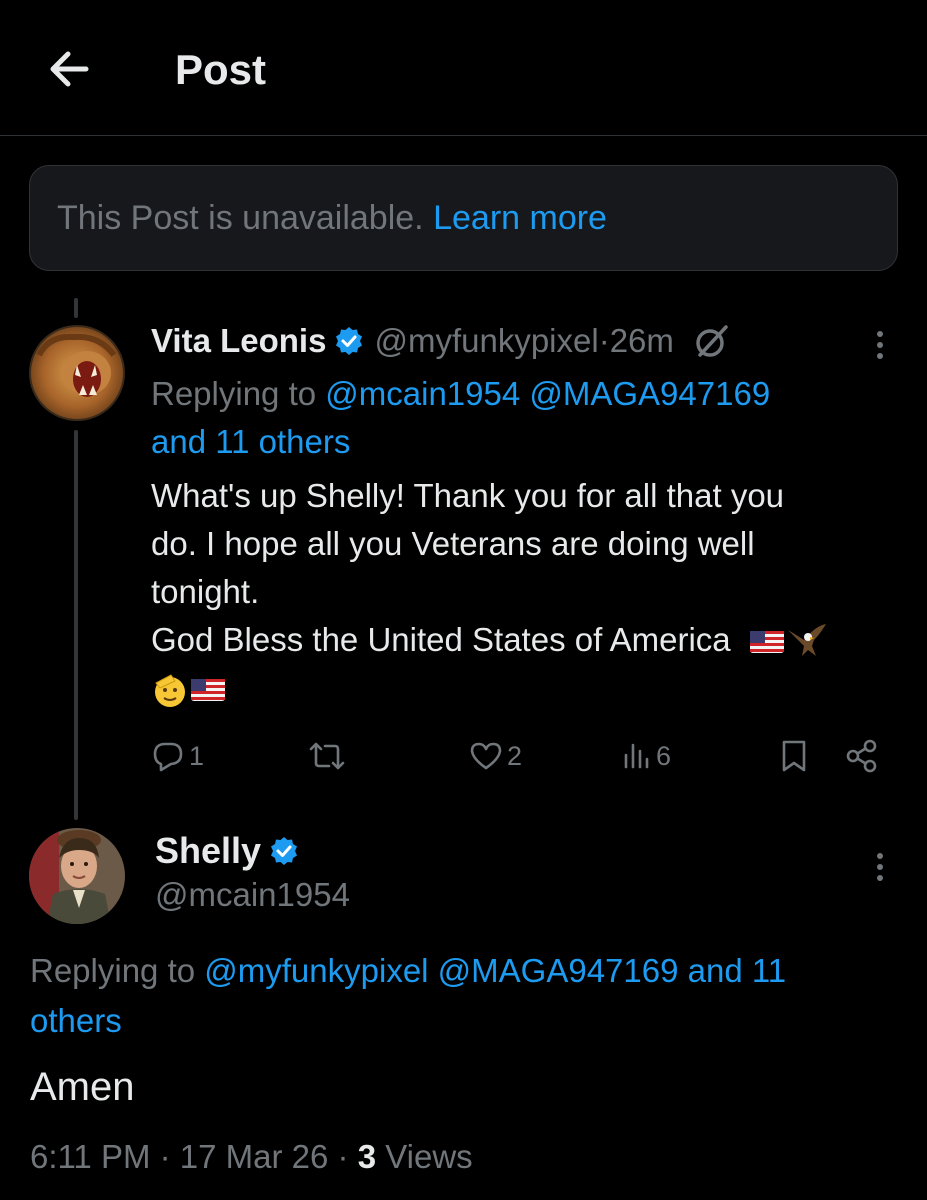 This screenshot has width=927, height=1200. I want to click on replying-handles: @myfunkypixel @MAGA947169 and 11, so click(495, 970).